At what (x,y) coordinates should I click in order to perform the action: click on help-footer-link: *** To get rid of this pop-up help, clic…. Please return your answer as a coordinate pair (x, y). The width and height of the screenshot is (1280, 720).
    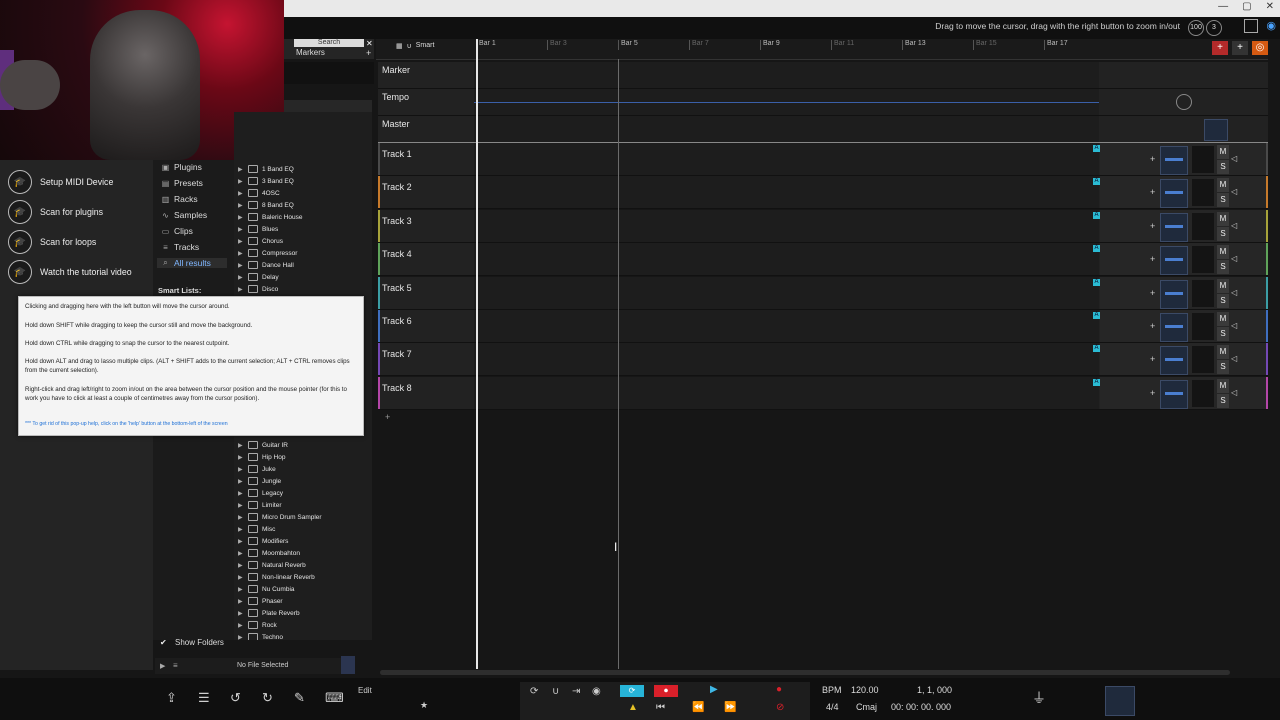
    Looking at the image, I should click on (193, 424).